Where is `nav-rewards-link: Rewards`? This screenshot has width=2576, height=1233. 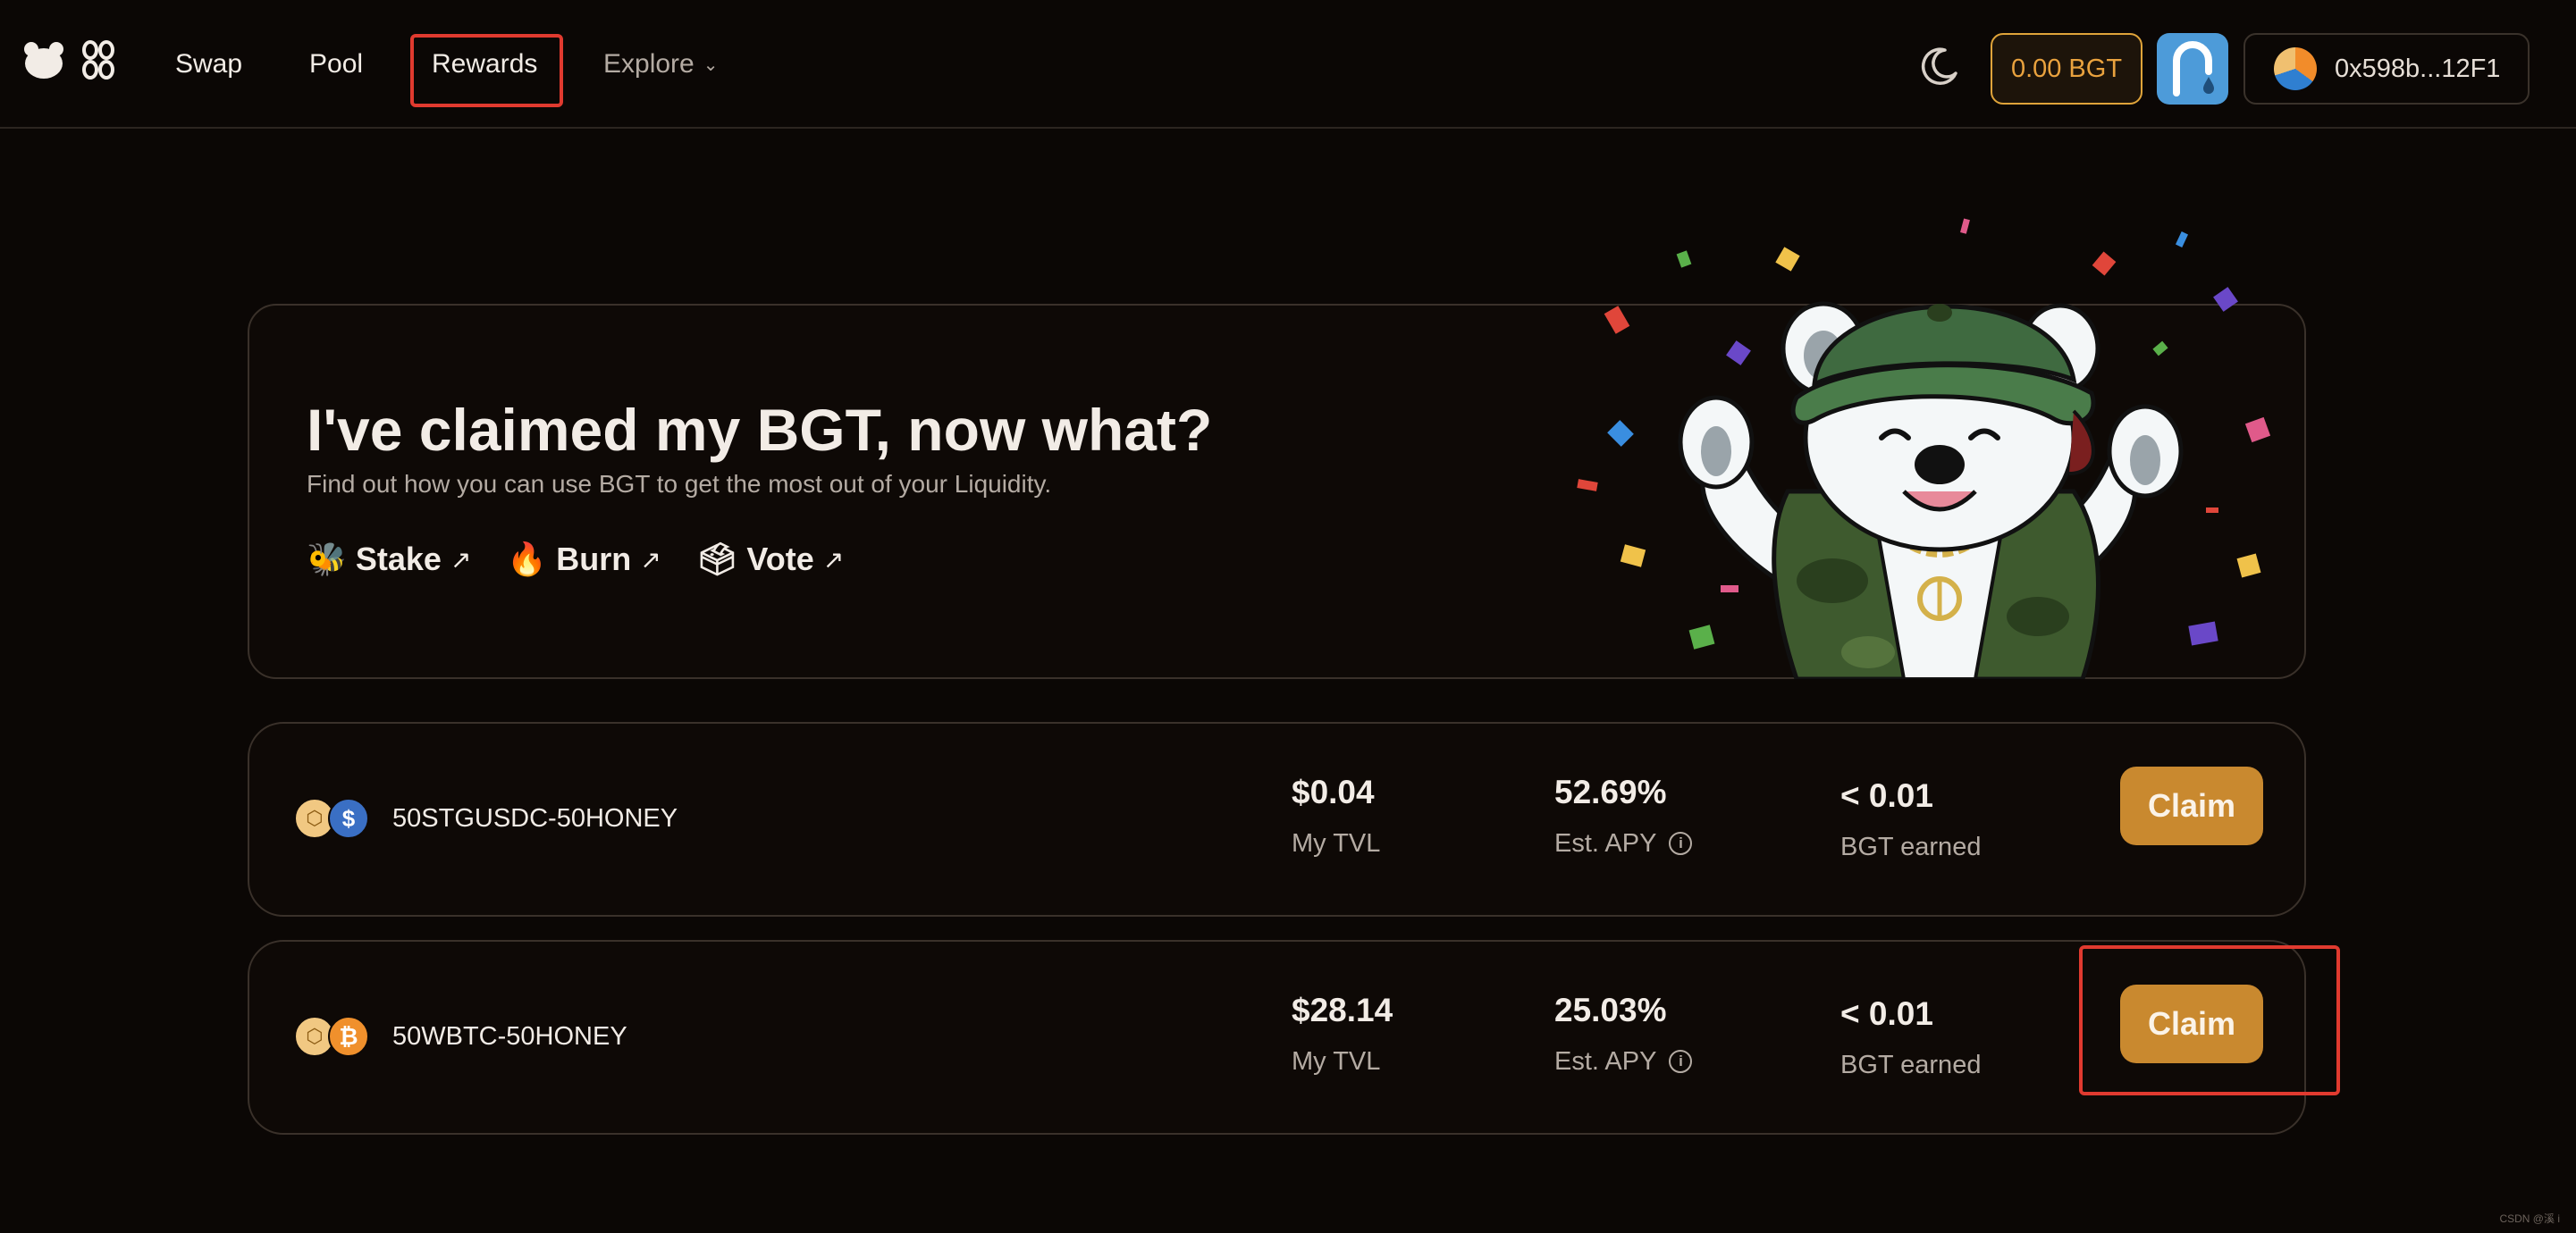 nav-rewards-link: Rewards is located at coordinates (485, 64).